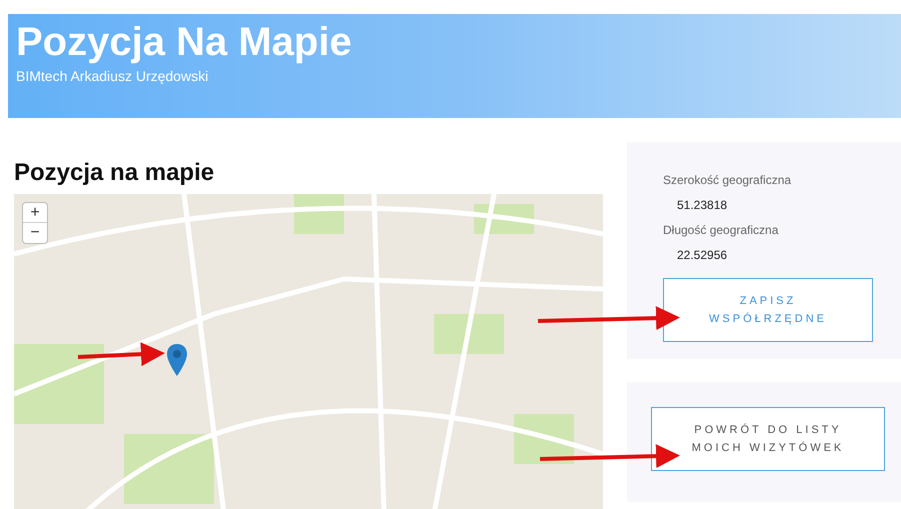 This screenshot has height=509, width=901. I want to click on zoom-out-button: −, so click(35, 233).